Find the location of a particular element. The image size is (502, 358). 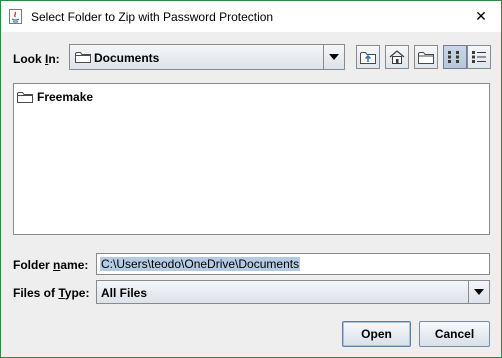

look-in-dropdown-button is located at coordinates (333, 57).